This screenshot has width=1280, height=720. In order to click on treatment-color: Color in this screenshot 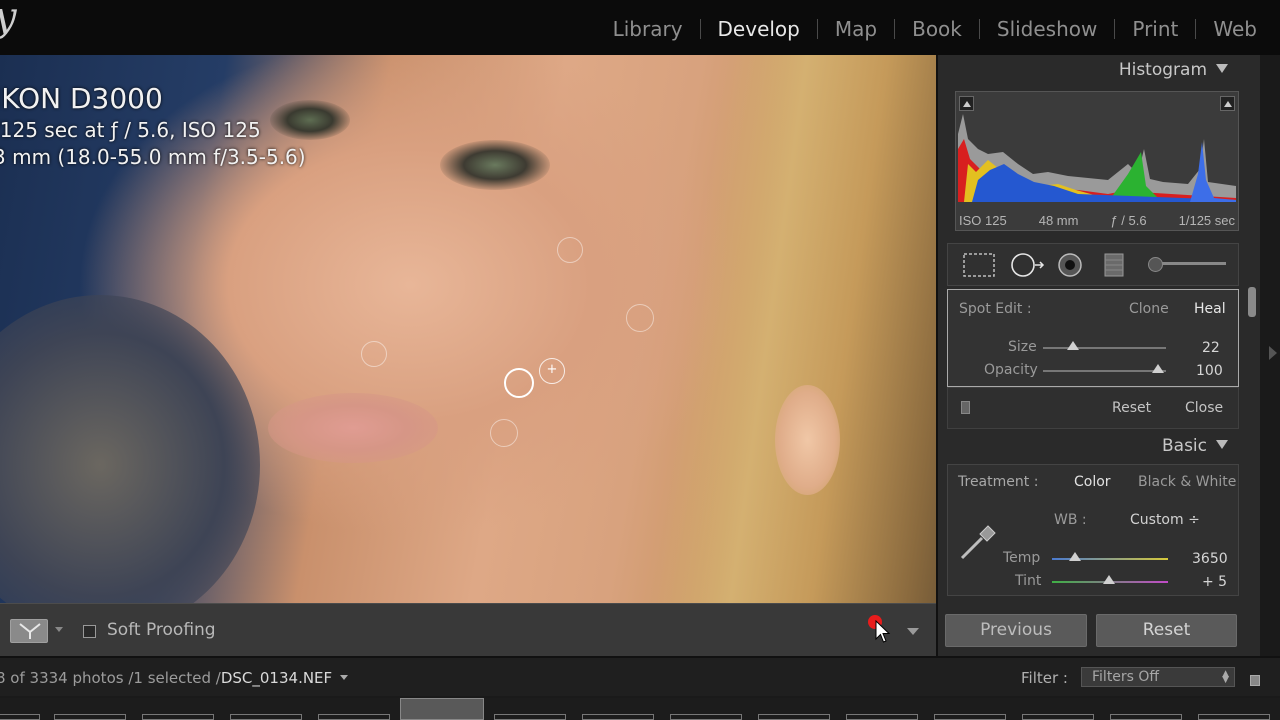, I will do `click(1092, 482)`.